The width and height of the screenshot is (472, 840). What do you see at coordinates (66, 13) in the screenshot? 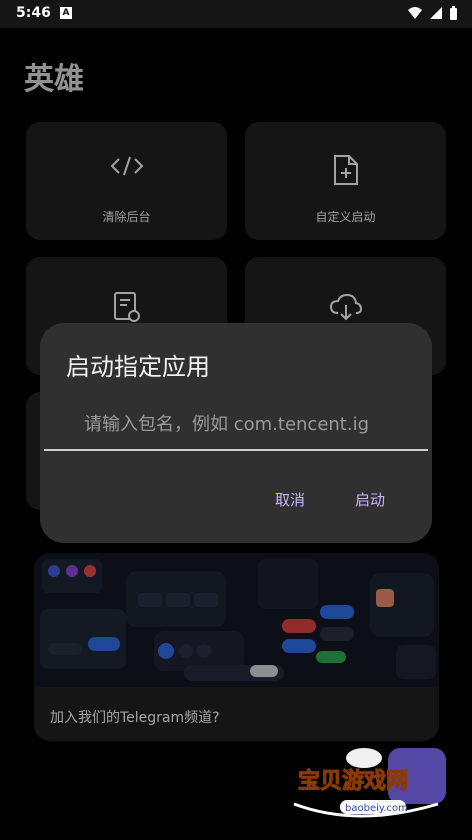
I see `status-badge: A` at bounding box center [66, 13].